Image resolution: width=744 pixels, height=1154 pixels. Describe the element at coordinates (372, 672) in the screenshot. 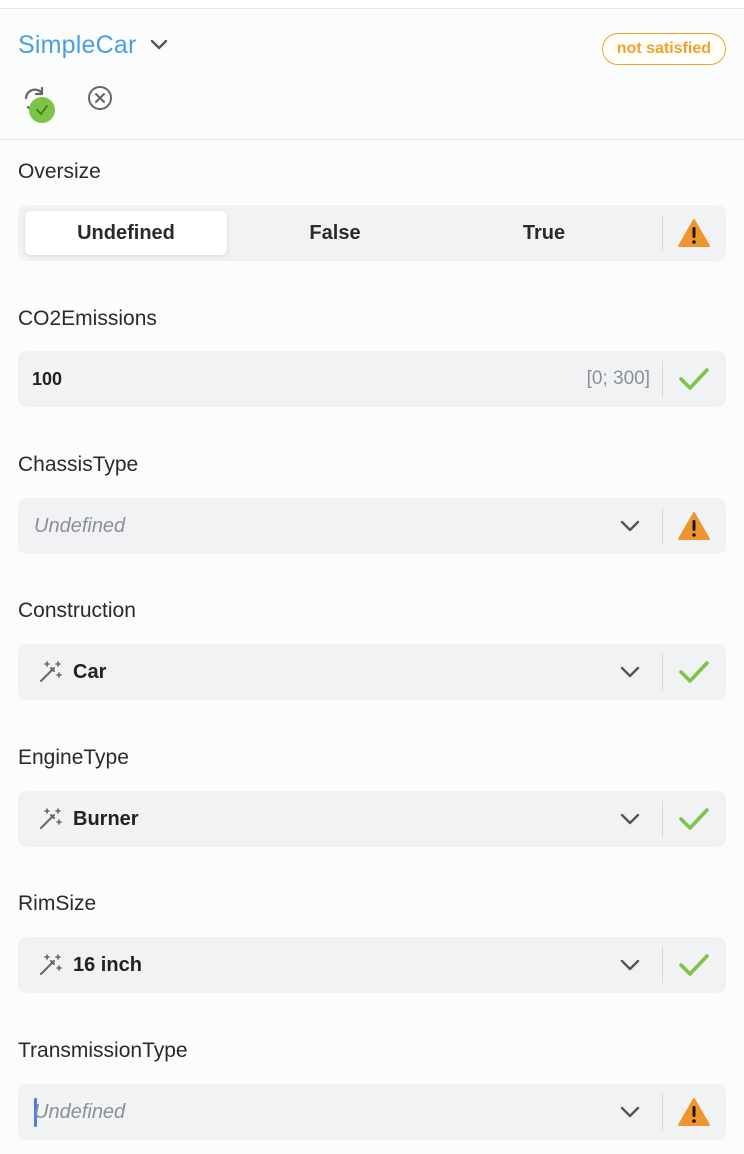

I see `construction-select: Car` at that location.